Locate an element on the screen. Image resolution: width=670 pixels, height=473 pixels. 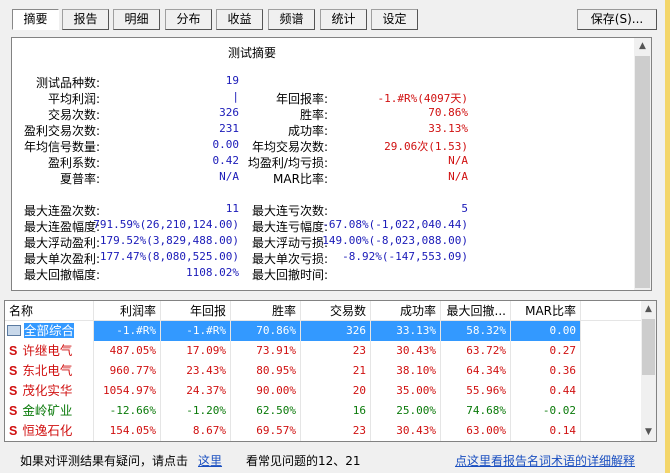
stock-name: 恒逸石化 is located at coordinates (47, 430).